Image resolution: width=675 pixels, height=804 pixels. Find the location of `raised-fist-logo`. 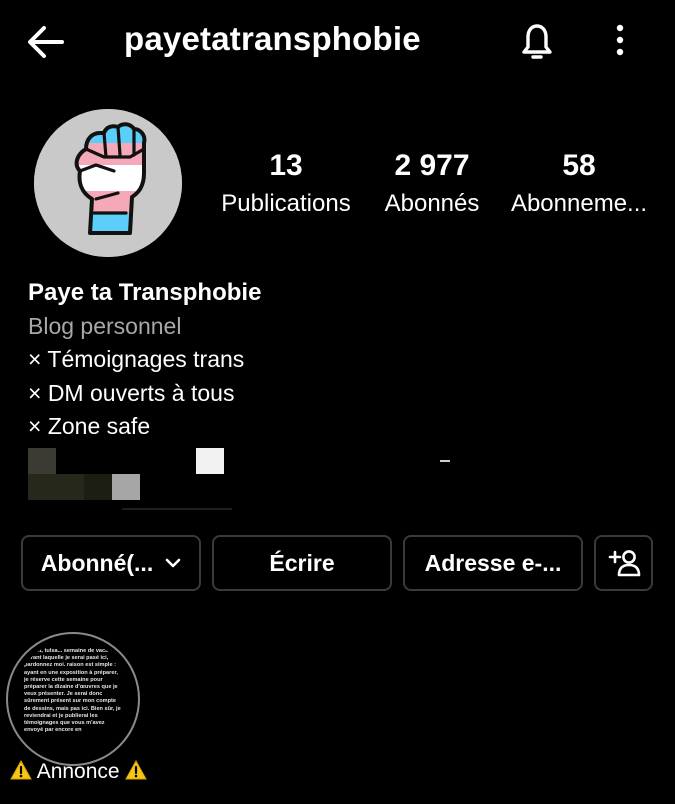

raised-fist-logo is located at coordinates (108, 183).